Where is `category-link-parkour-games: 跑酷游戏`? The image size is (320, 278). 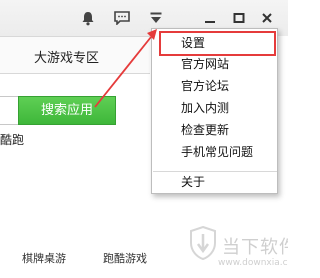 category-link-parkour-games: 跑酷游戏 is located at coordinates (125, 258).